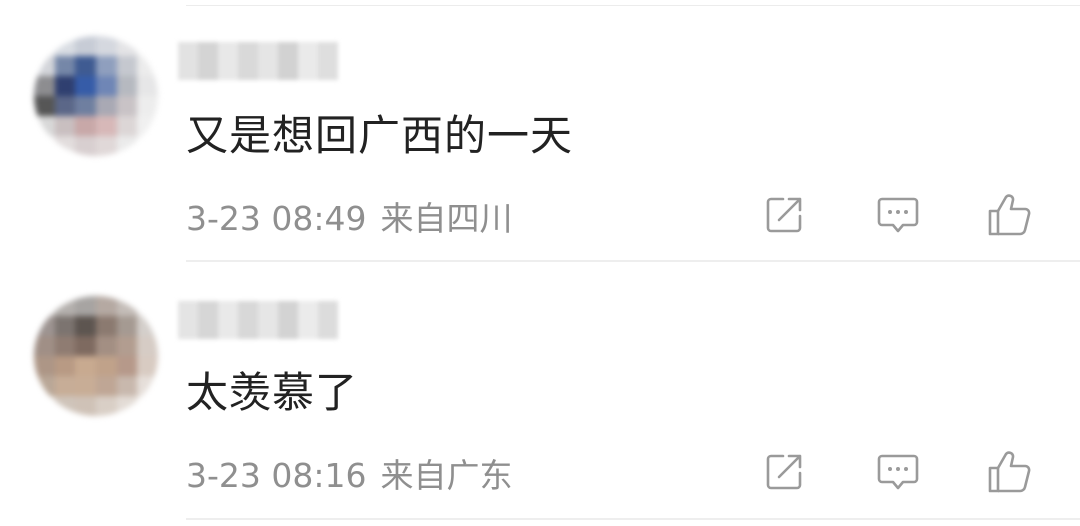 The height and width of the screenshot is (526, 1080). I want to click on thumbs-up-icon, so click(1009, 215).